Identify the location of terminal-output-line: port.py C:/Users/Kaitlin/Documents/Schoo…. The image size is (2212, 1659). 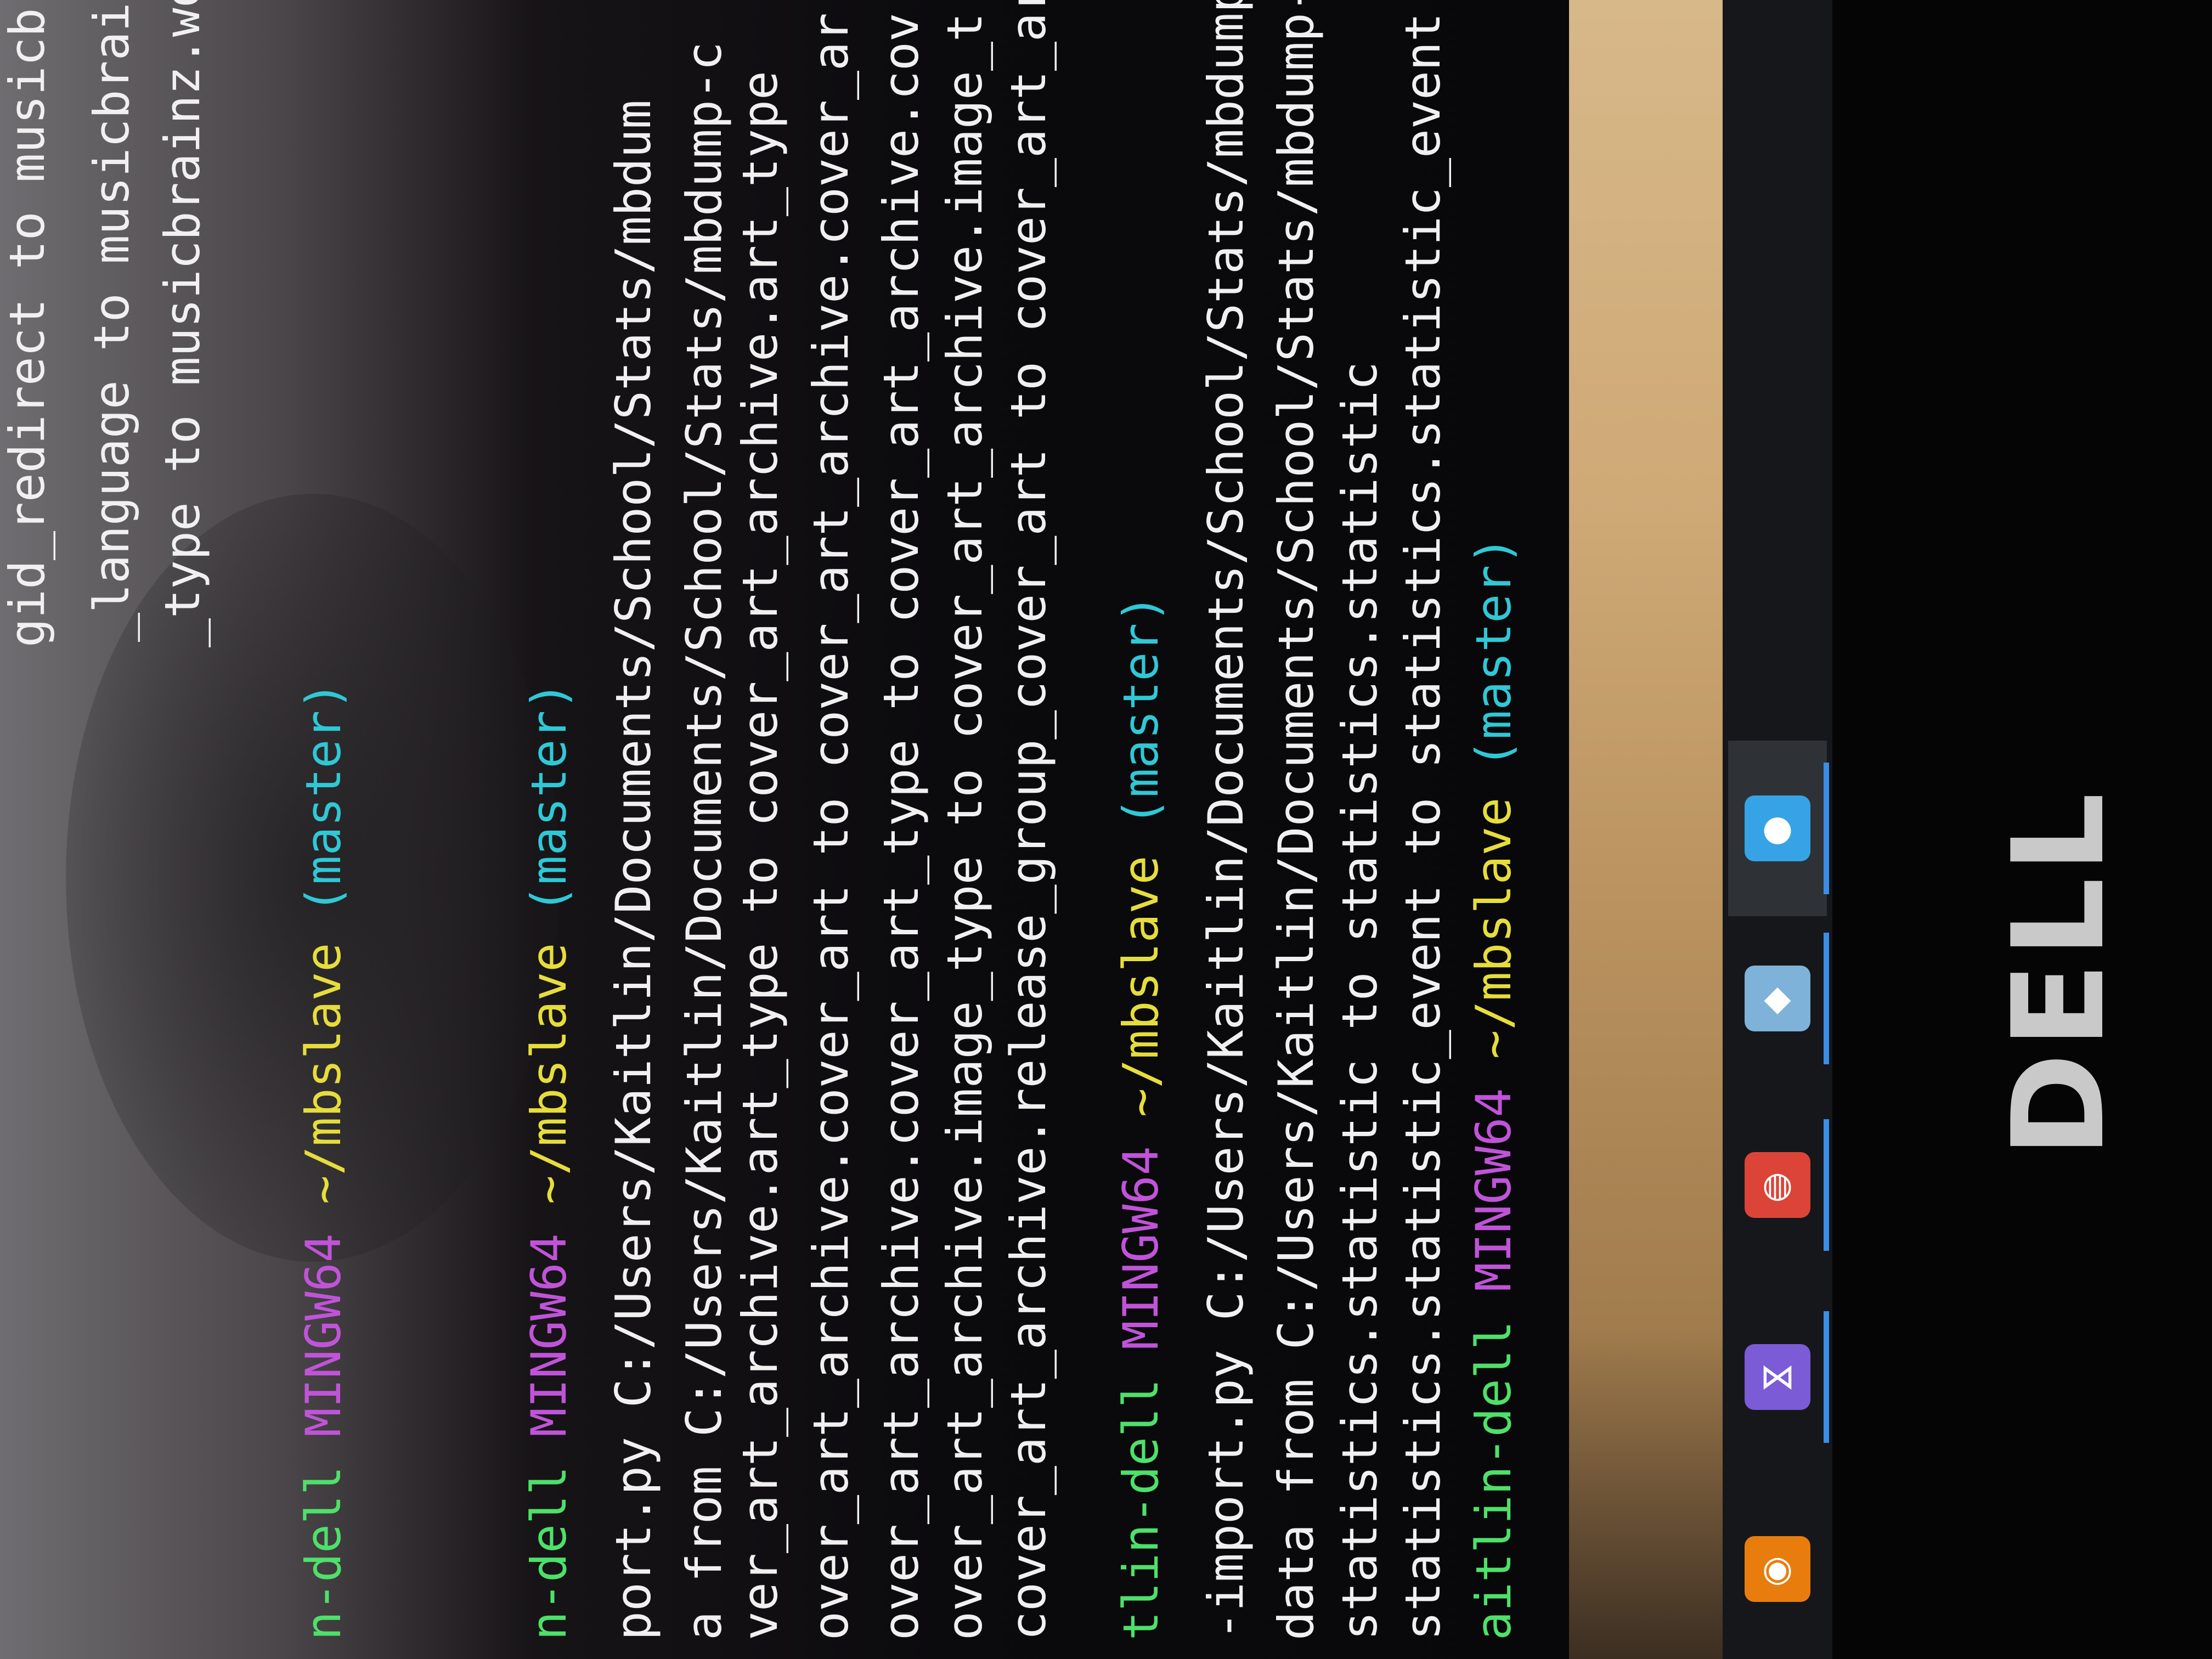
(634, 870).